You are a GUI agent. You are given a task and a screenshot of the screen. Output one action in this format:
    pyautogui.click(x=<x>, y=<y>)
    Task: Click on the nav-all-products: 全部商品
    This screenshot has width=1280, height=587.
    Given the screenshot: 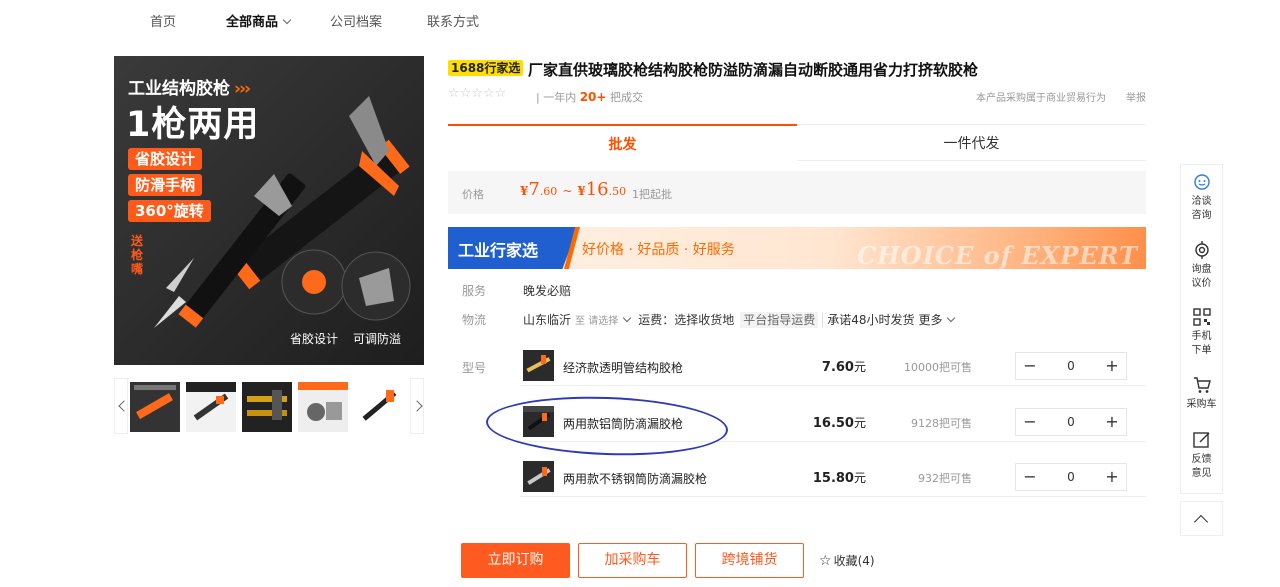 What is the action you would take?
    pyautogui.click(x=259, y=20)
    